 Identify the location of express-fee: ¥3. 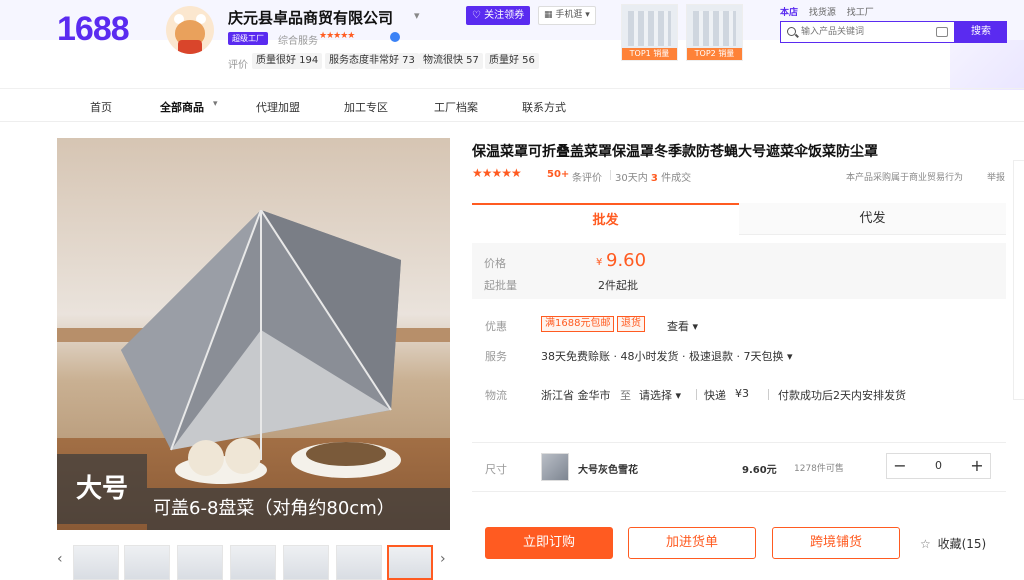
(742, 393).